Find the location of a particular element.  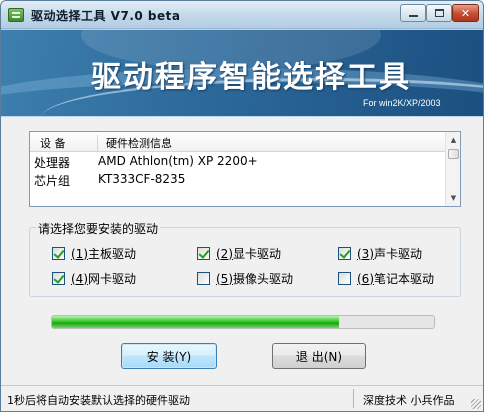

option-graphics-driver: (2)显卡驱动 is located at coordinates (239, 253).